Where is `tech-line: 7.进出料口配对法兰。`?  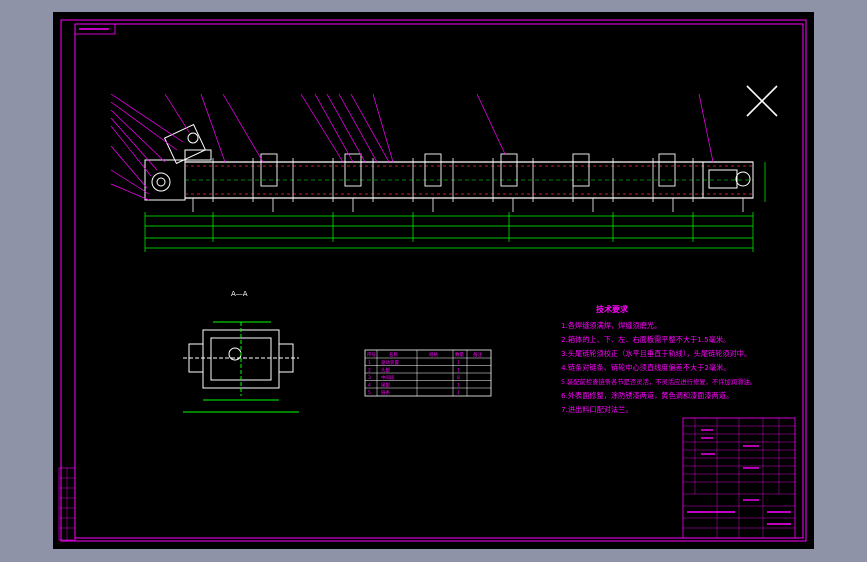 tech-line: 7.进出料口配对法兰。 is located at coordinates (597, 409).